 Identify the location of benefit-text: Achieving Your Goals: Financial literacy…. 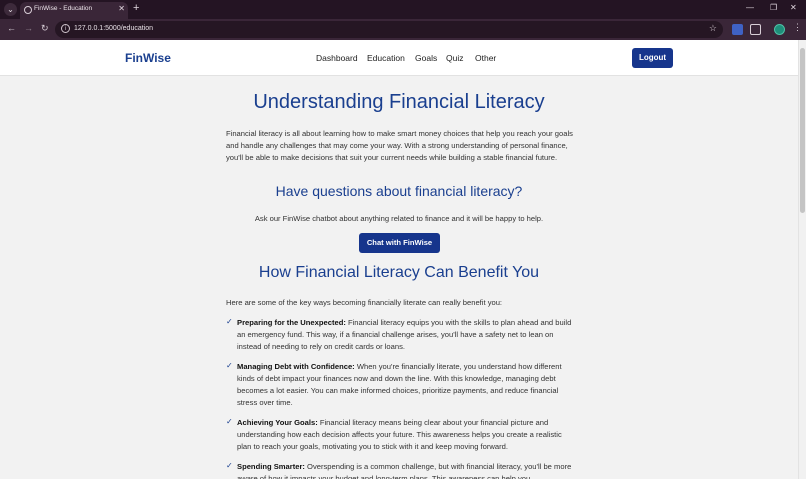
(407, 435).